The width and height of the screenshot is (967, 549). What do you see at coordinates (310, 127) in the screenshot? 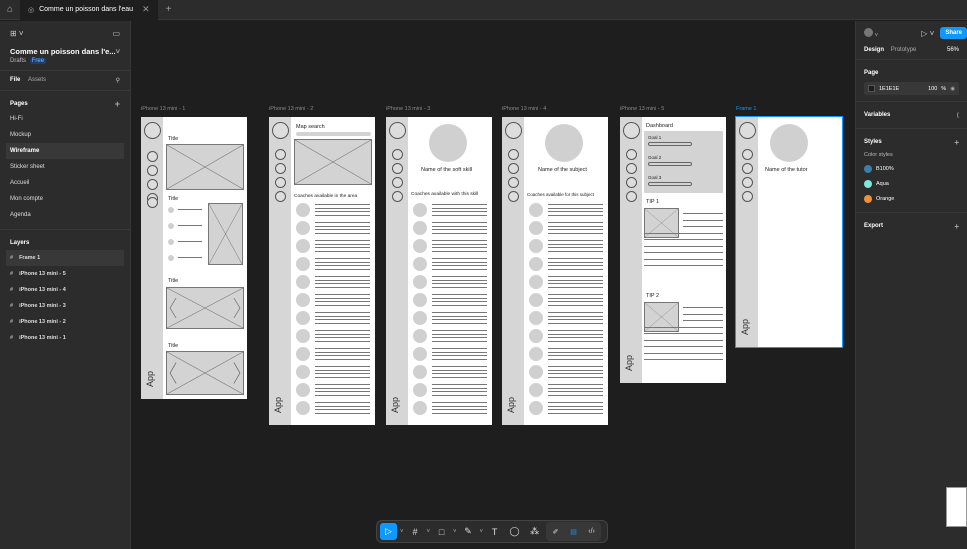
I see `map-search-title: Map search` at bounding box center [310, 127].